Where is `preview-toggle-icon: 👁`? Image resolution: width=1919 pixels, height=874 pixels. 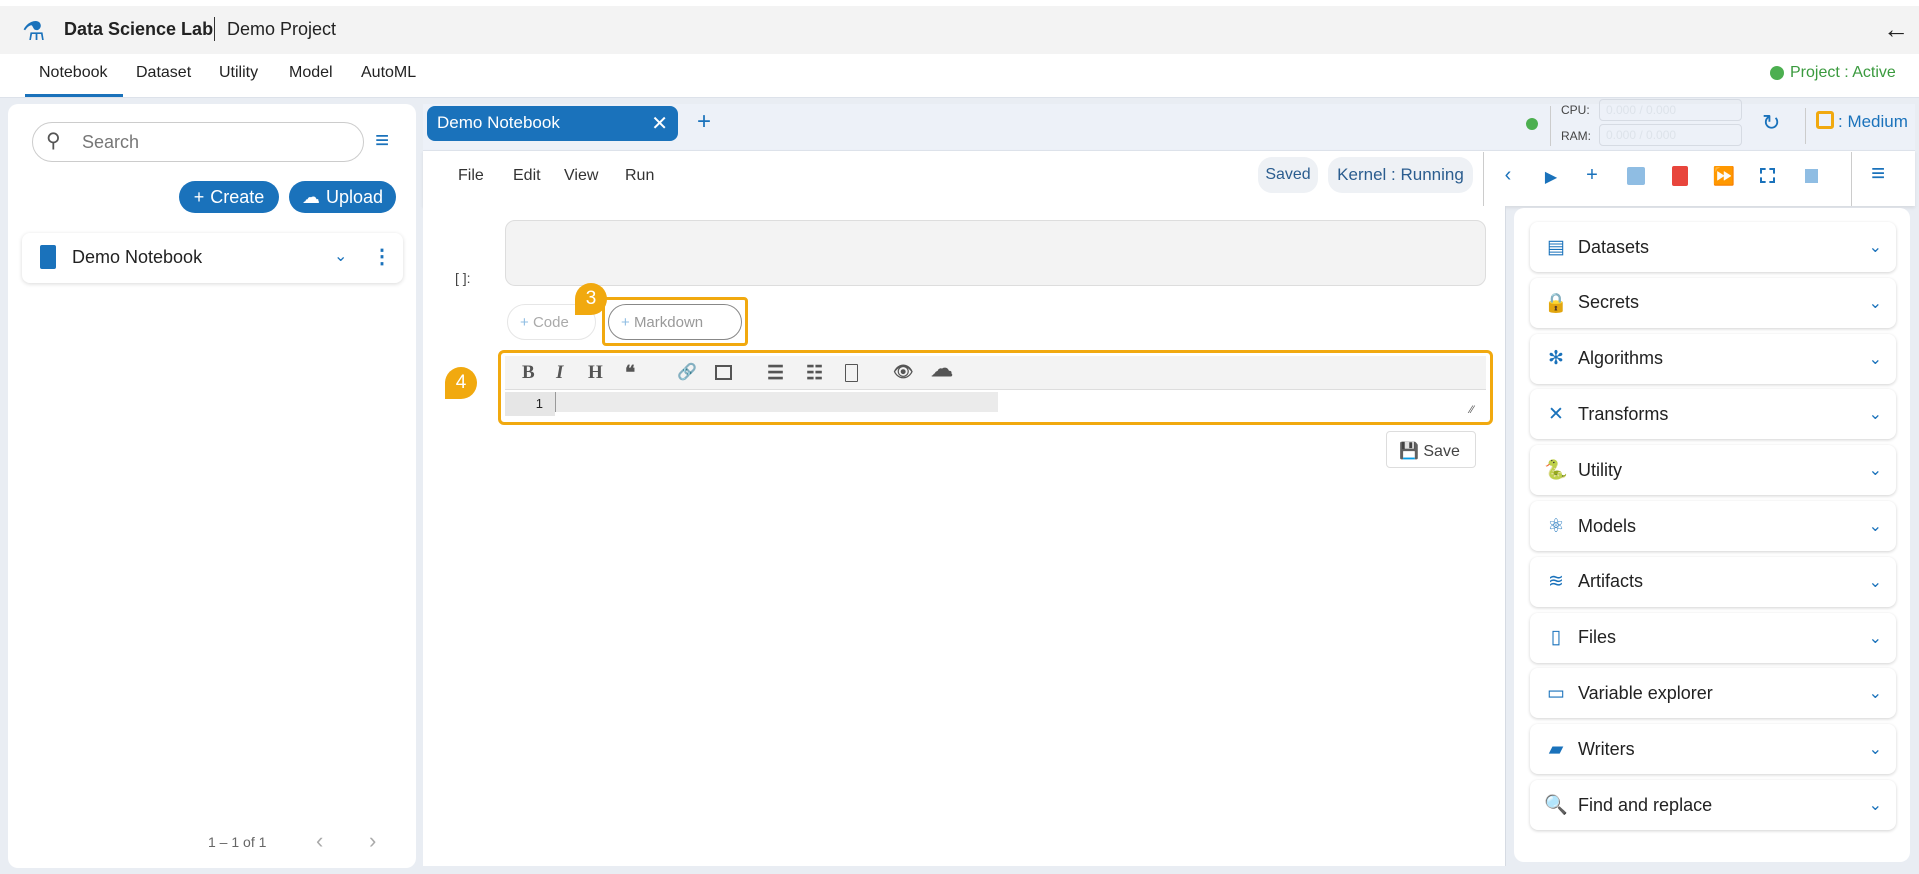 preview-toggle-icon: 👁 is located at coordinates (903, 372).